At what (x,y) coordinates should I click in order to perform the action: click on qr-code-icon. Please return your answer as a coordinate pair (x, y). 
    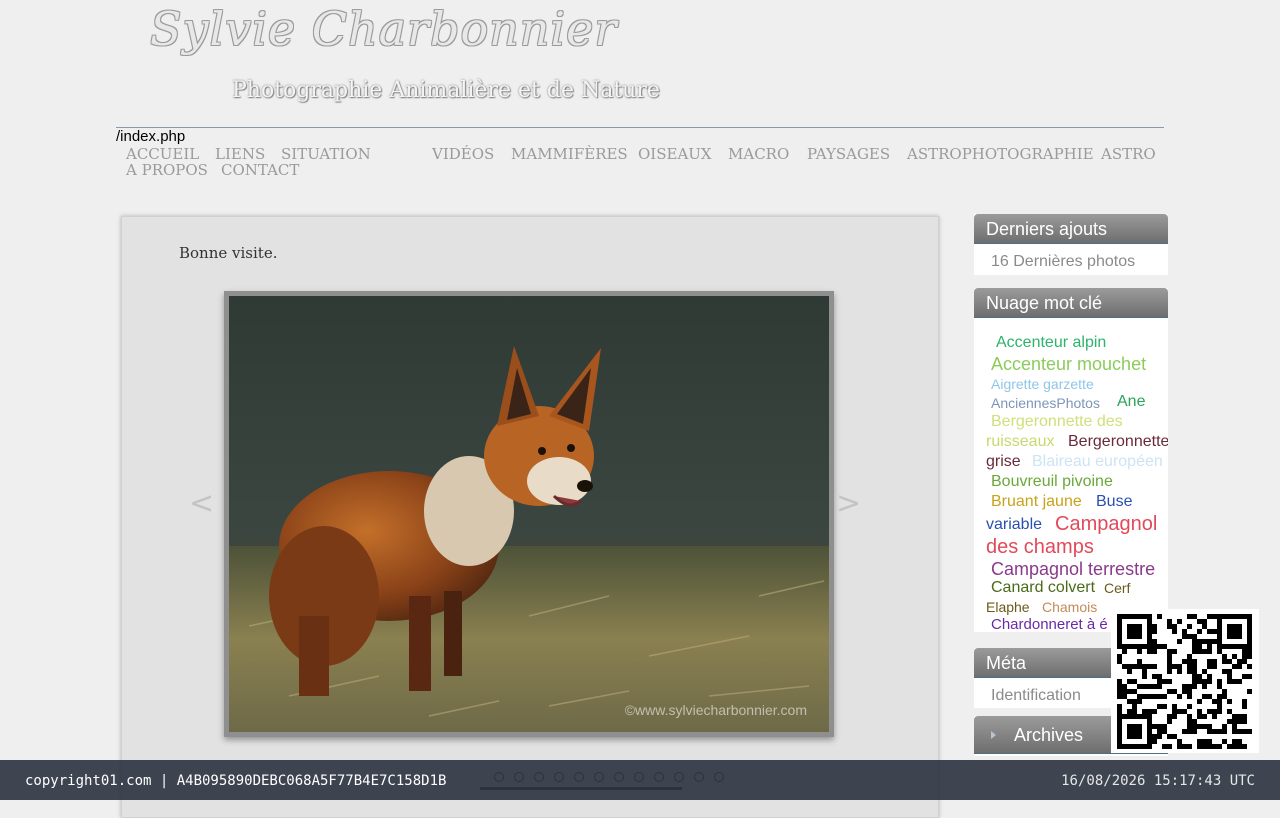
    Looking at the image, I should click on (1185, 681).